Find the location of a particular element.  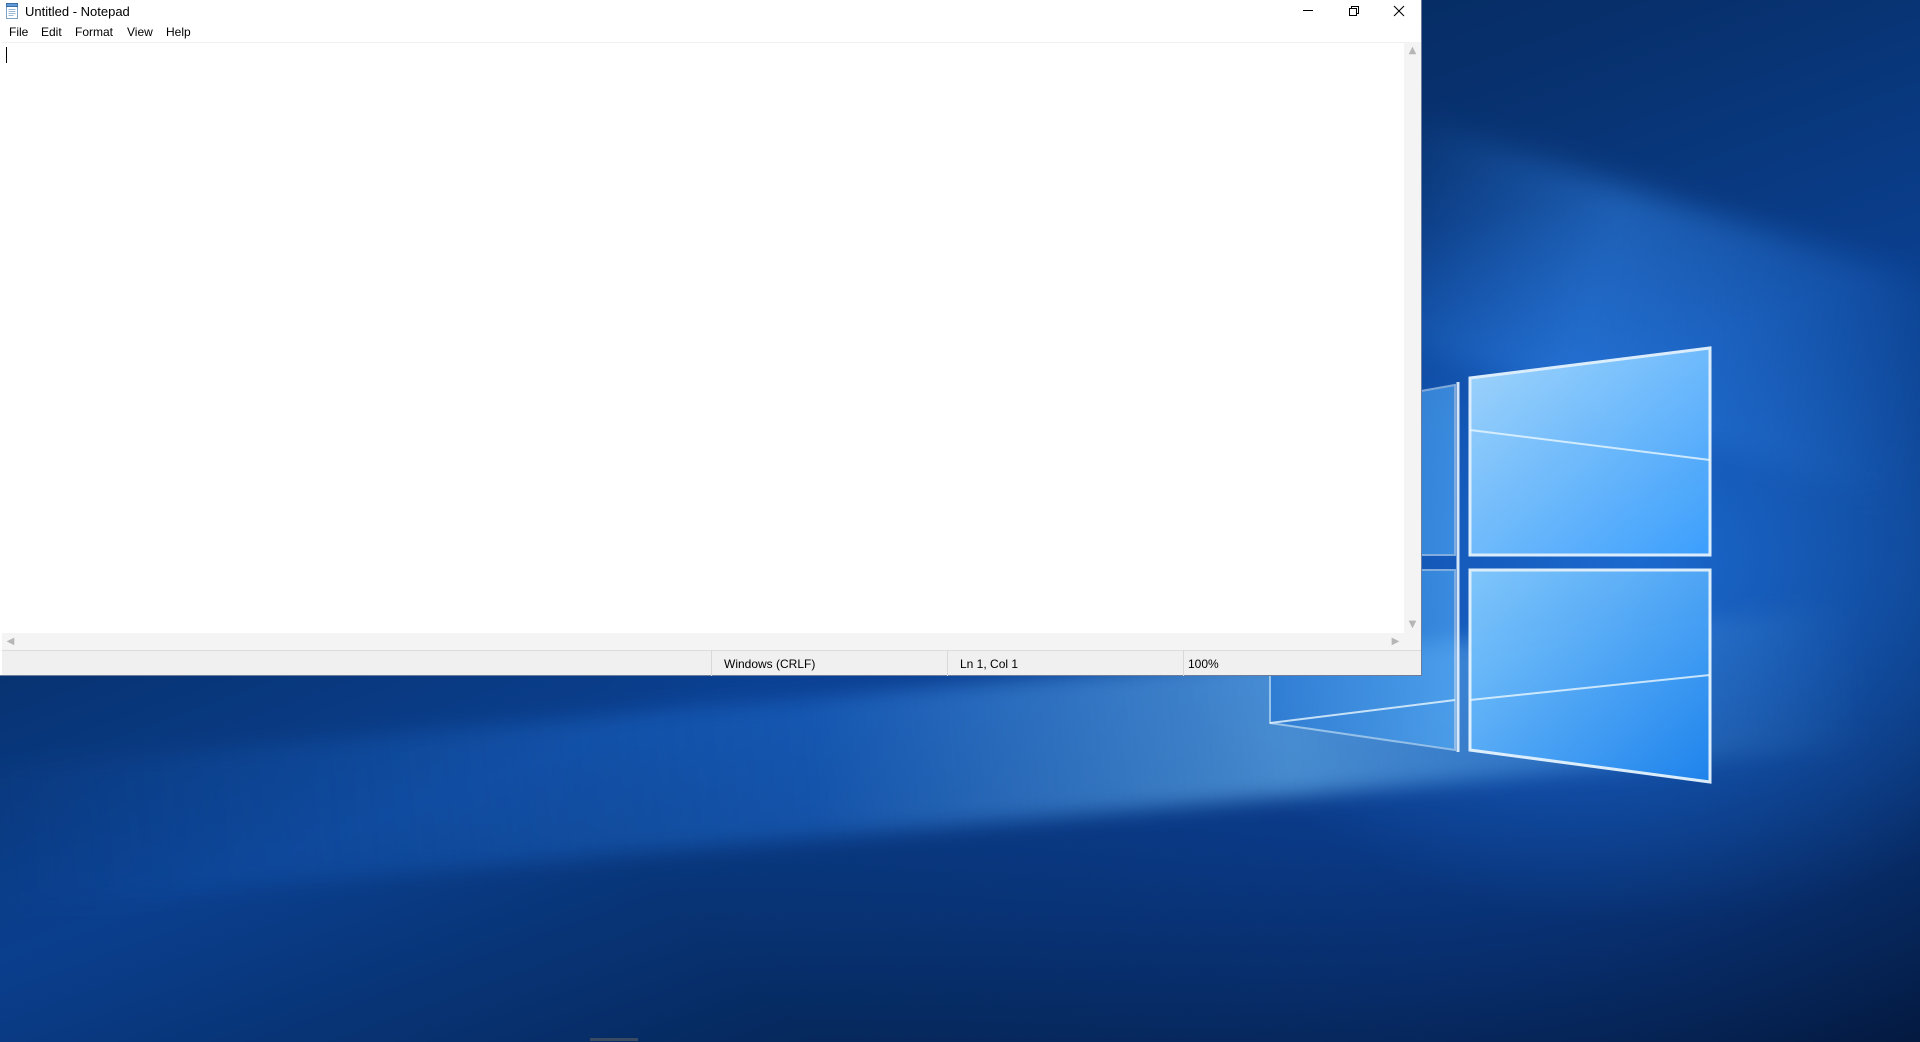

restore-icon is located at coordinates (1354, 11).